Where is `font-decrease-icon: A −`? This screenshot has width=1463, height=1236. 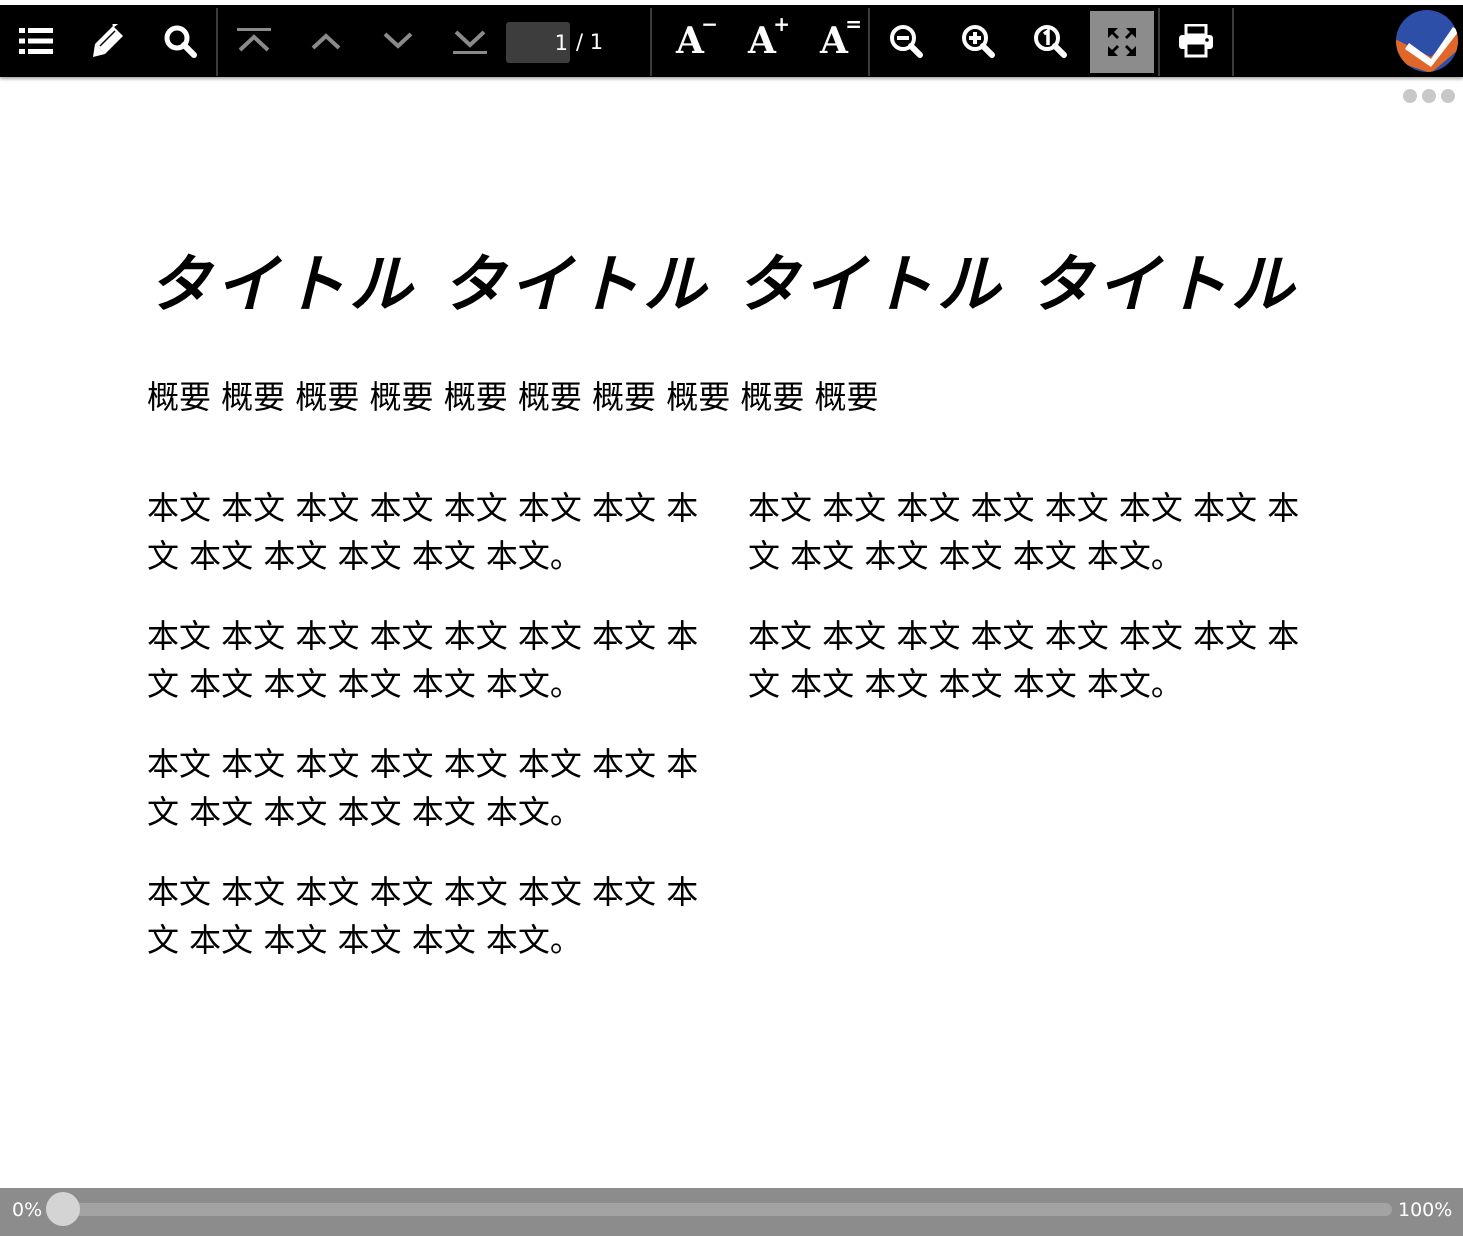 font-decrease-icon: A − is located at coordinates (697, 37).